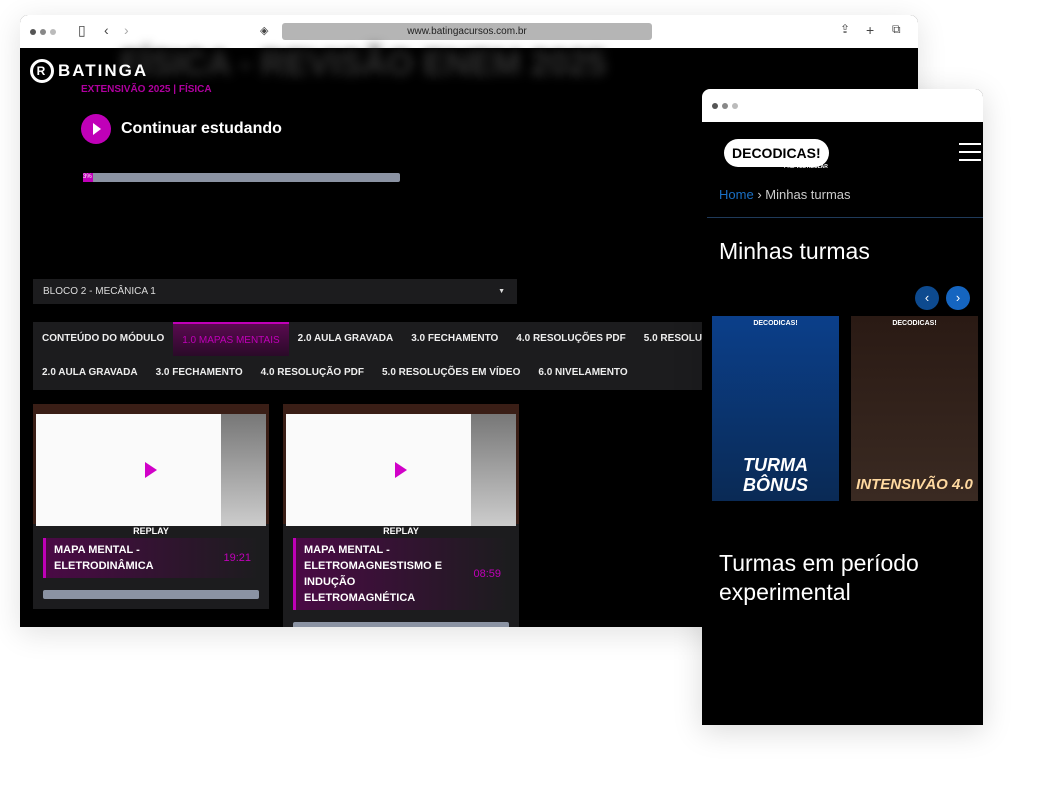 The image size is (1051, 791). I want to click on carousel-next-button: ›, so click(958, 298).